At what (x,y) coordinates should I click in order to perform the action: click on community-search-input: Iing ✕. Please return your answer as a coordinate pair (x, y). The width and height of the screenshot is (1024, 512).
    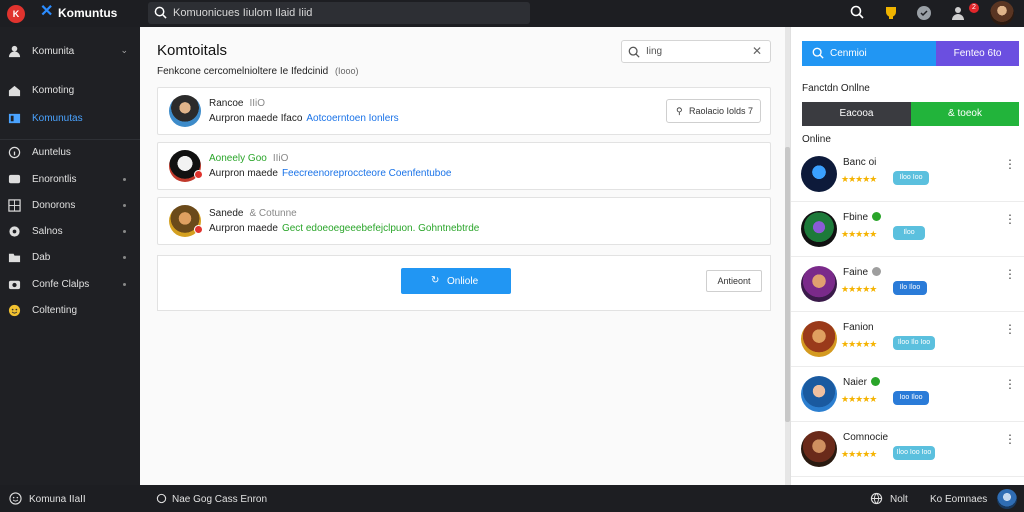
    Looking at the image, I should click on (696, 51).